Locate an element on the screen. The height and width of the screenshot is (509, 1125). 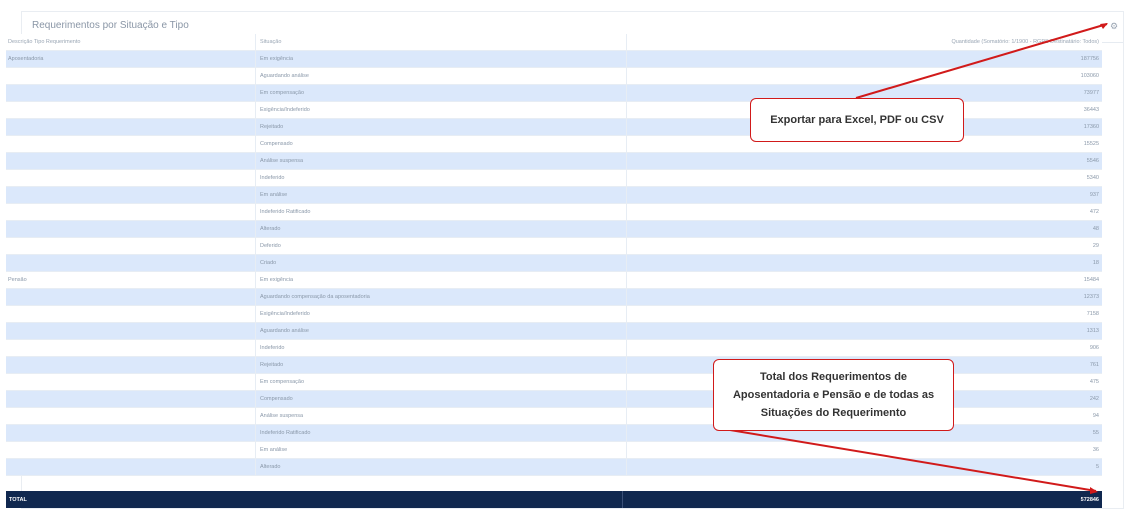
callout-export-text: Exportar para Excel, PDF ou CSV is located at coordinates (857, 120).